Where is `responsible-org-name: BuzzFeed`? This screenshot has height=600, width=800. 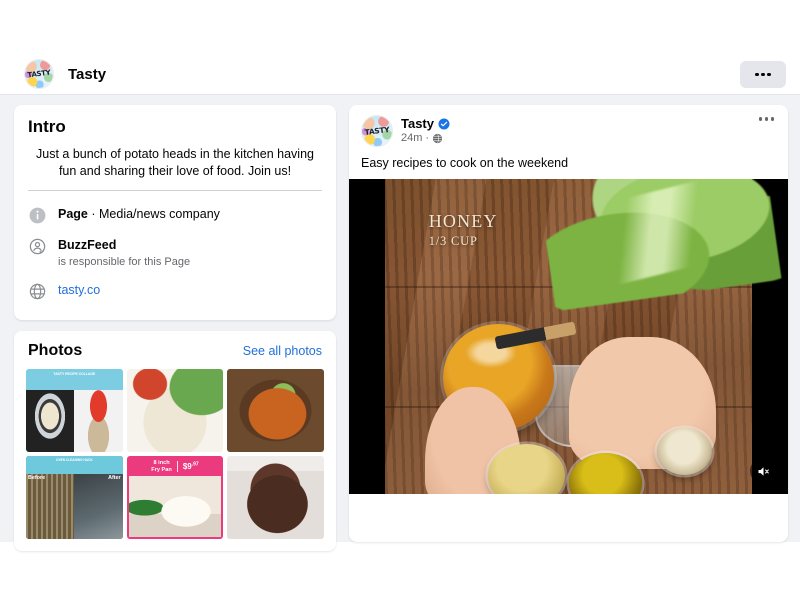 responsible-org-name: BuzzFeed is located at coordinates (87, 245).